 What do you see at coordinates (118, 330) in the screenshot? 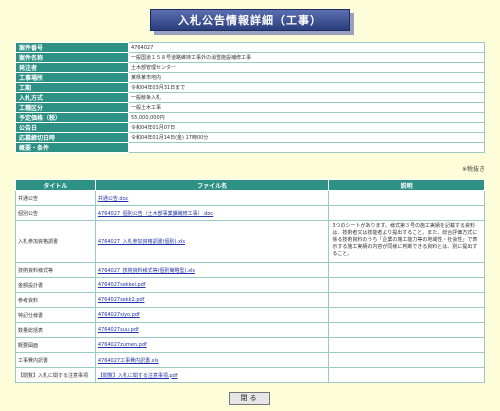
I see `attachment-file-link: 4764027suu.pdf` at bounding box center [118, 330].